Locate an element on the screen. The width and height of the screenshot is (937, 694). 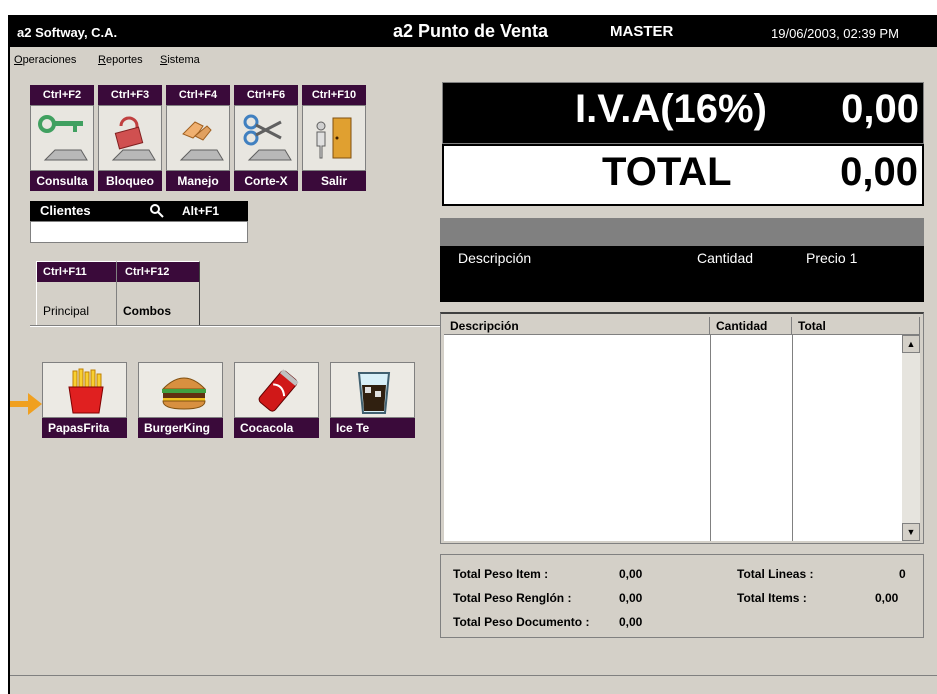
peso-renglon-value: 0,00 is located at coordinates (631, 598).